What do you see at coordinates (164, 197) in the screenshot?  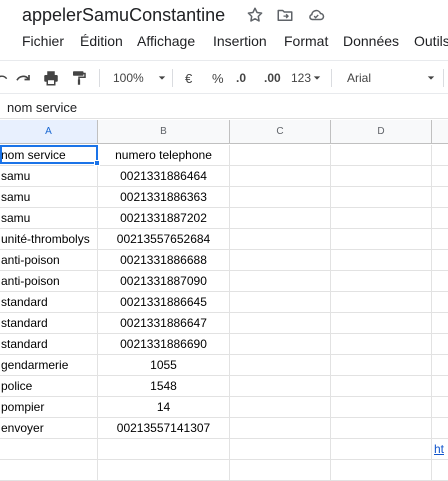 I see `cell-b: 0021331886363` at bounding box center [164, 197].